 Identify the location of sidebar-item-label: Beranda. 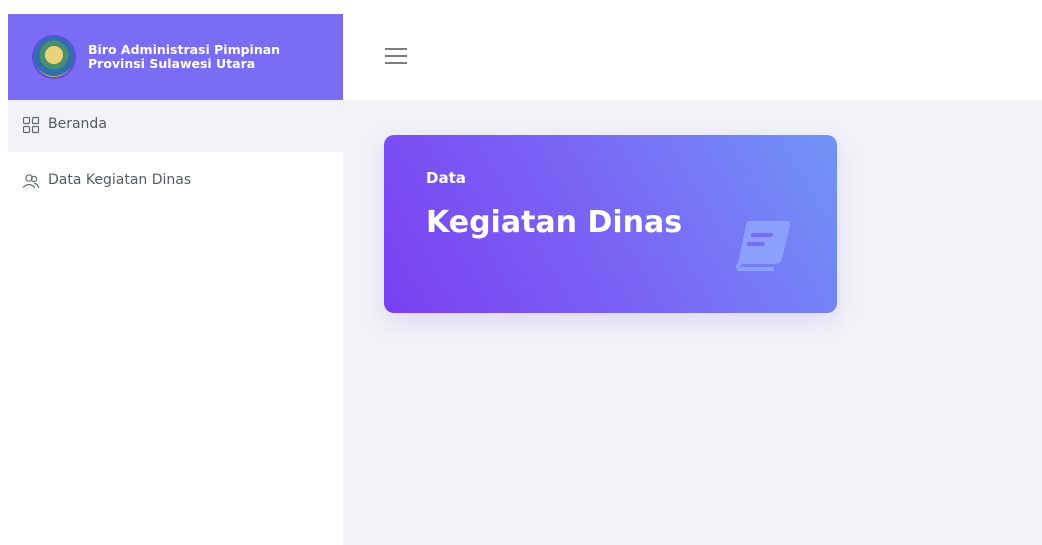
(77, 124).